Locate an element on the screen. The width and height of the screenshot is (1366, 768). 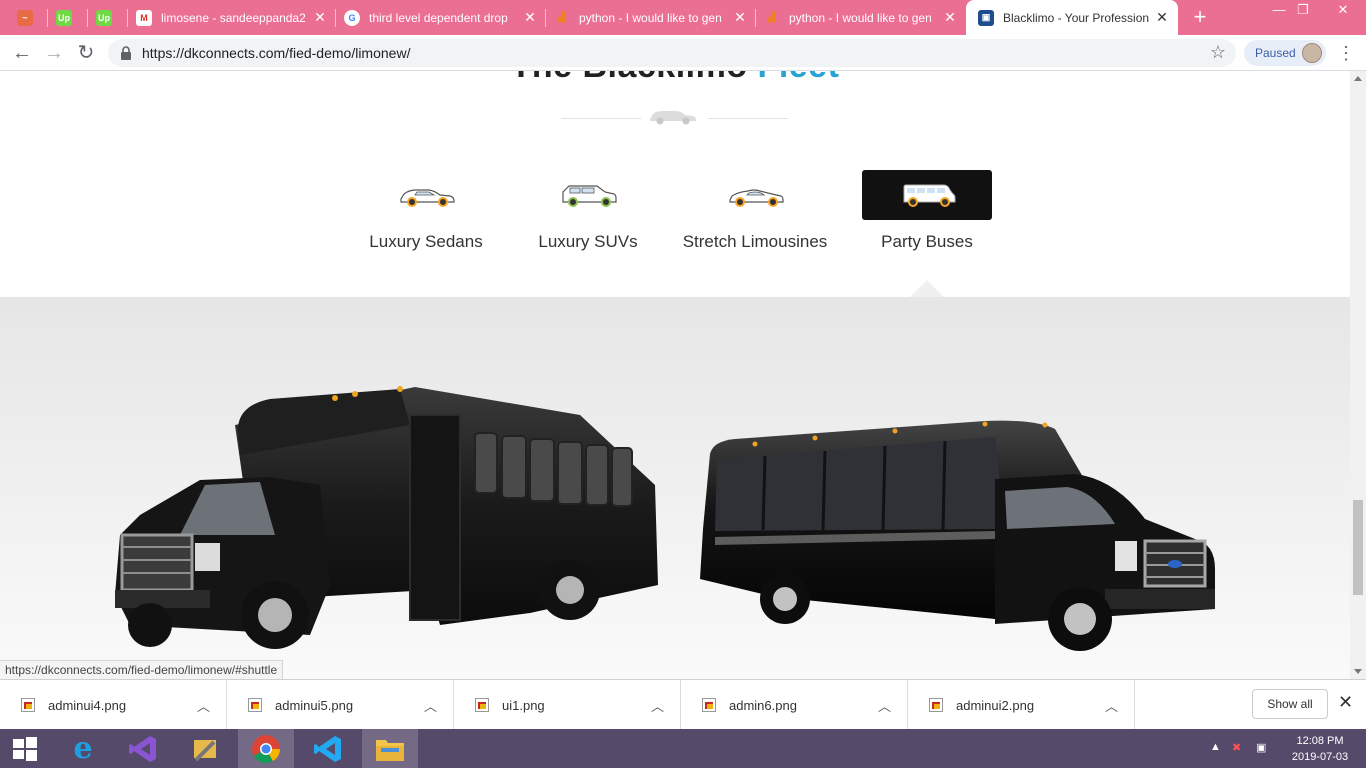
download-item: adminui4.png ︿ is located at coordinates (113, 705).